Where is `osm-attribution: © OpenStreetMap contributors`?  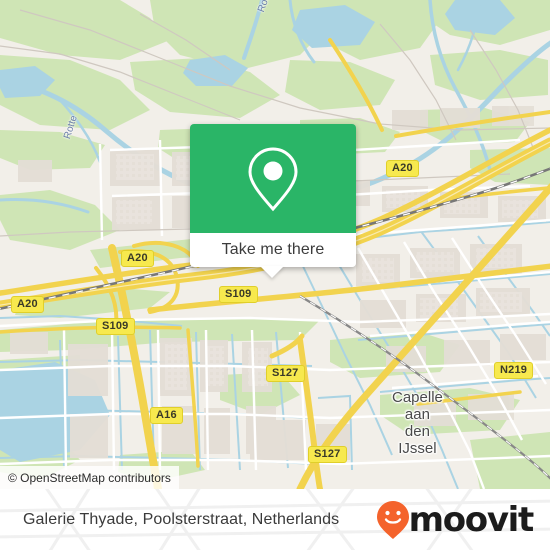
osm-attribution: © OpenStreetMap contributors is located at coordinates (89, 477).